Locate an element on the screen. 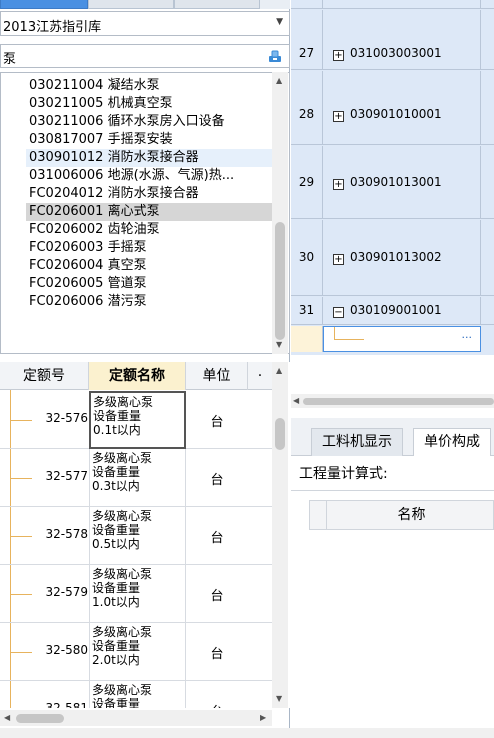 This screenshot has width=494, height=738. quota-table-vscroll: ▲ ▼ is located at coordinates (280, 535).